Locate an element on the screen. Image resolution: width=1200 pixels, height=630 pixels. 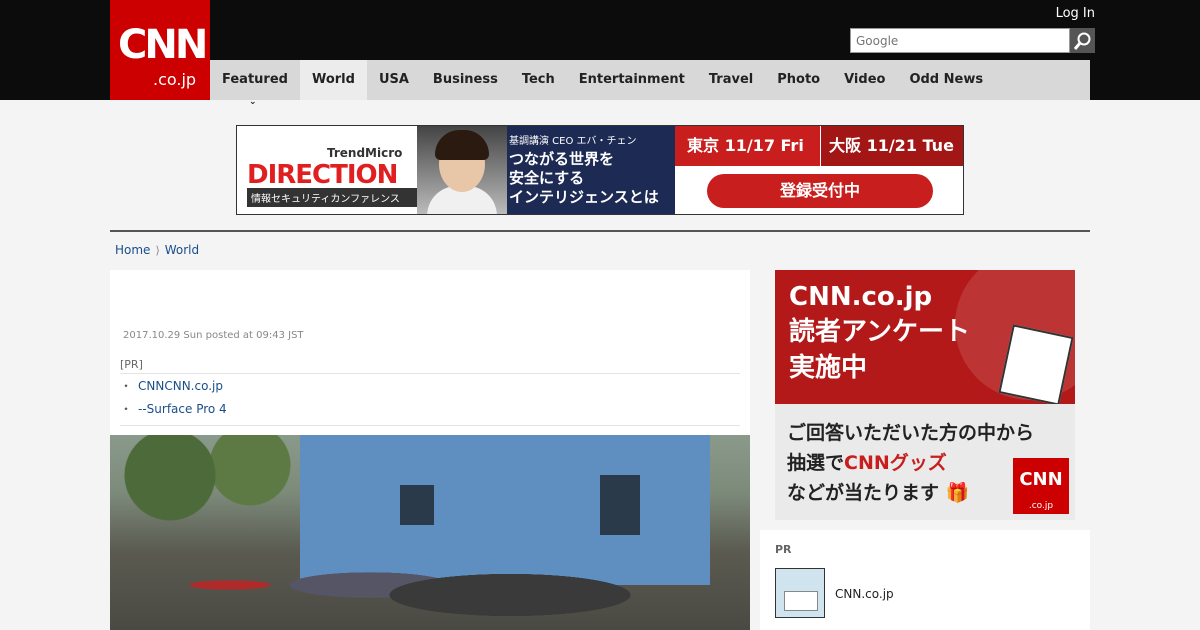
ad-speaker-photo is located at coordinates (462, 170).